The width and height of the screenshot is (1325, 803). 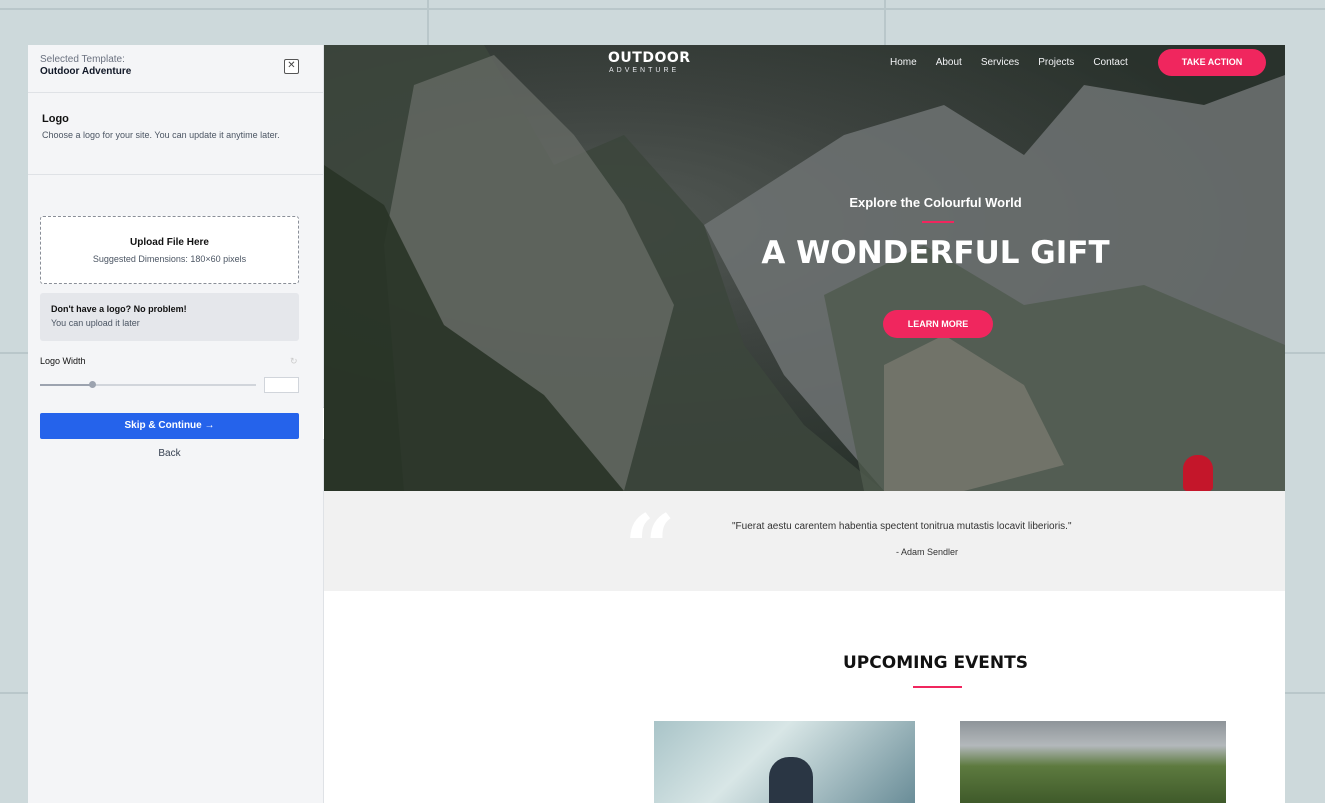 What do you see at coordinates (66, 385) in the screenshot?
I see `slider-fill` at bounding box center [66, 385].